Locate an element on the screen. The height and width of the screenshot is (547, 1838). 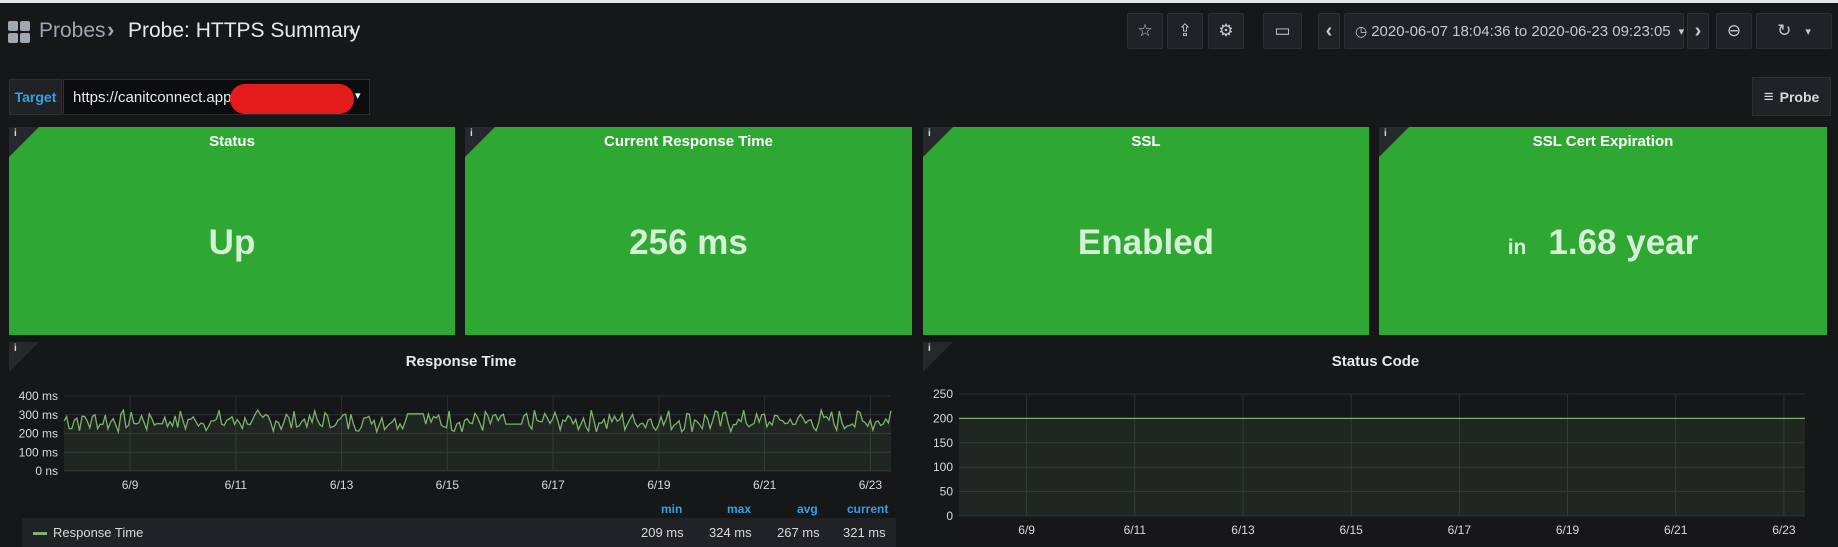
time-shift-back-button: ‹ is located at coordinates (1329, 31).